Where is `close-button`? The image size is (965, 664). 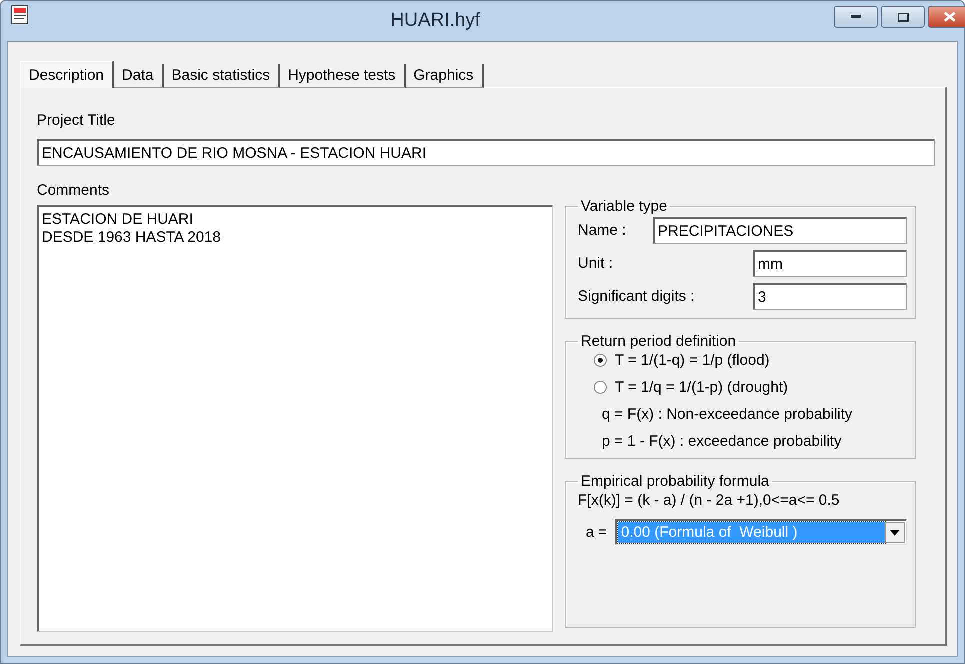 close-button is located at coordinates (946, 17).